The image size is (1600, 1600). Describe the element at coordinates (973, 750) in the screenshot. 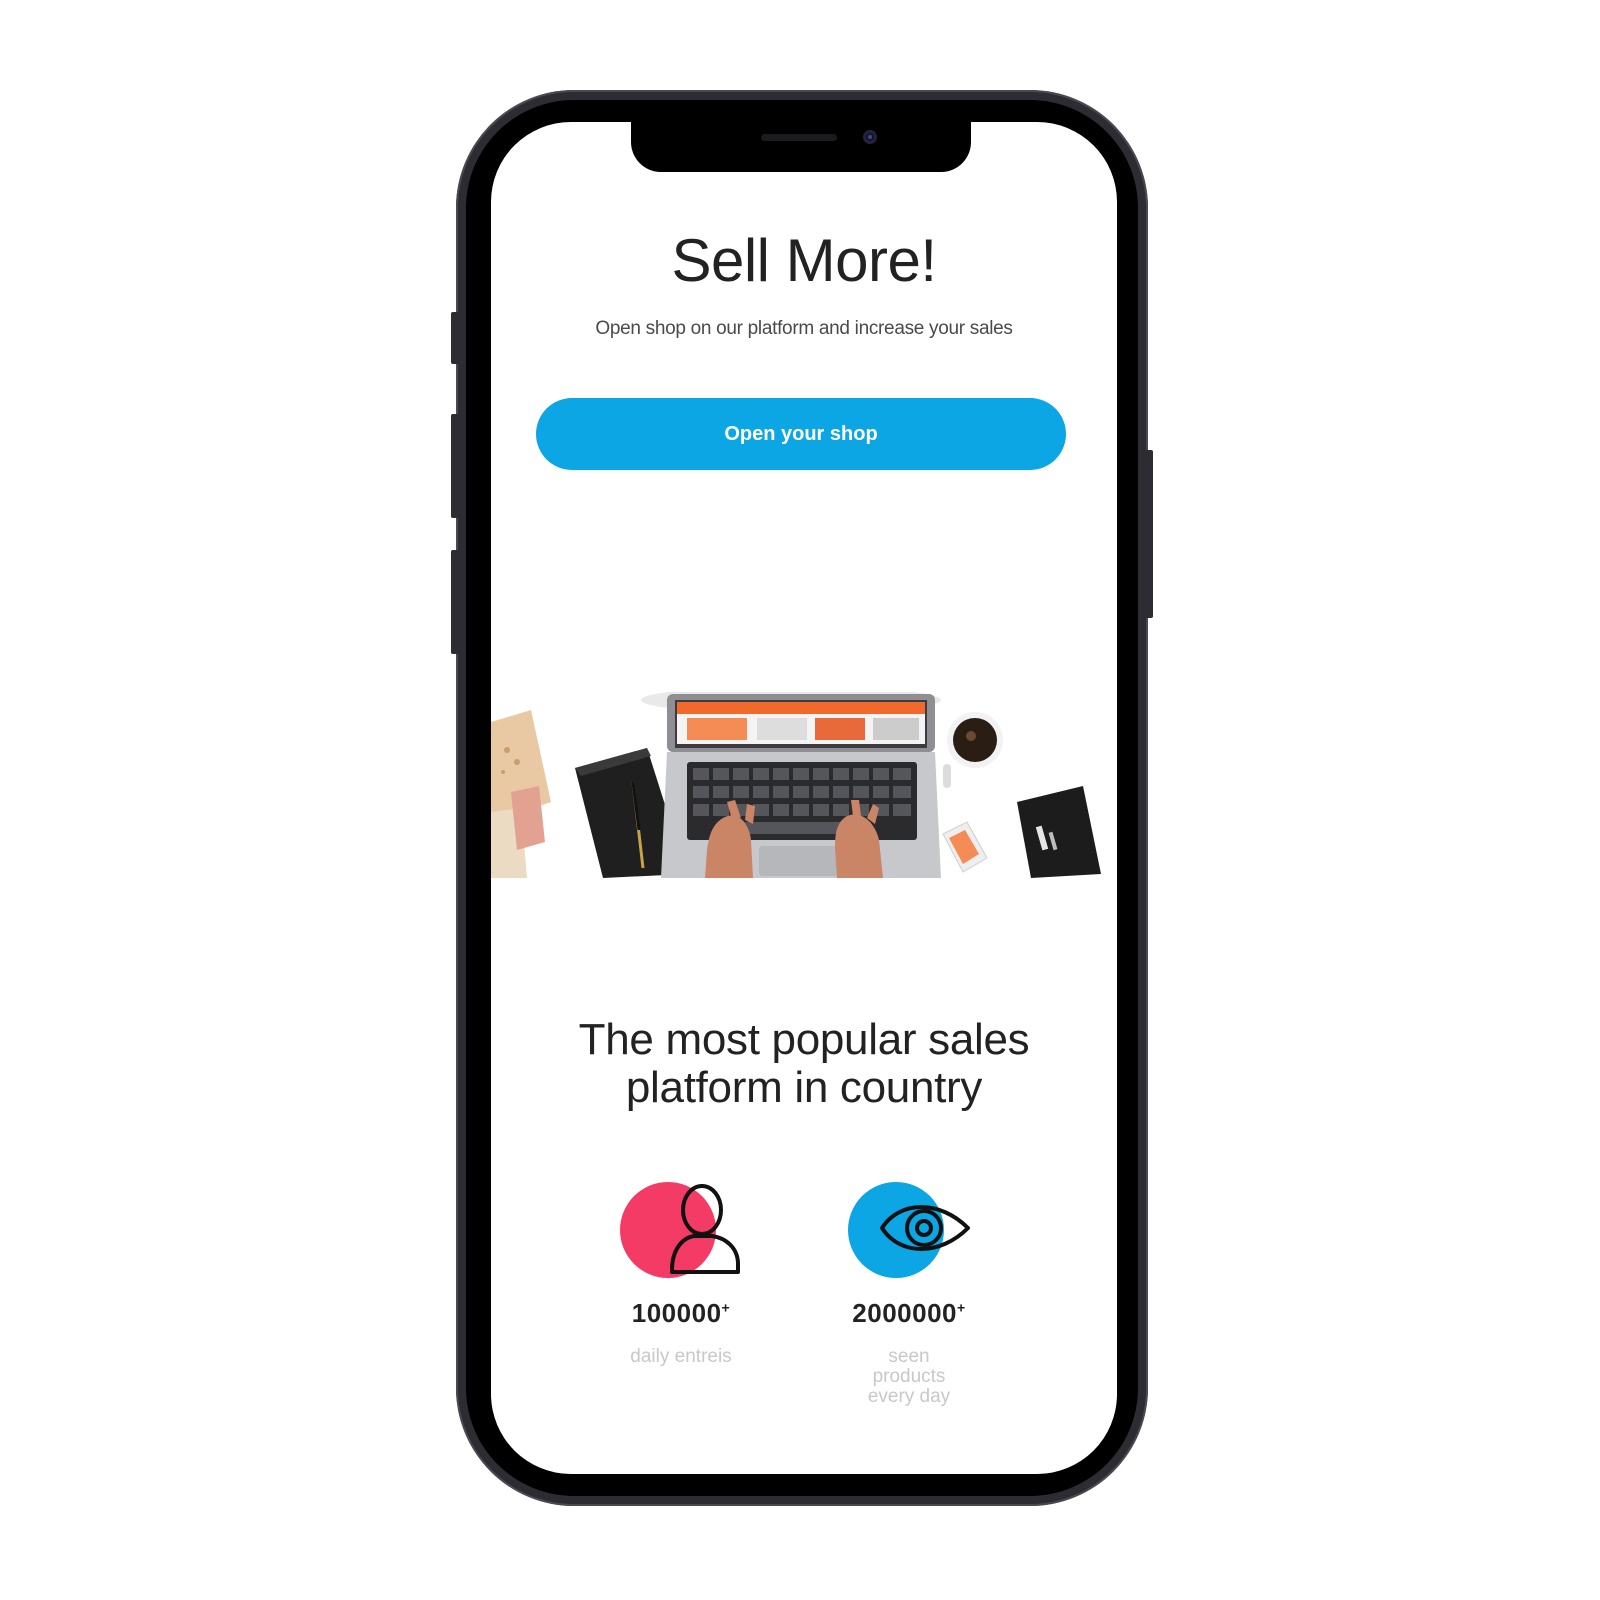

I see `coffee-cup-icon` at that location.